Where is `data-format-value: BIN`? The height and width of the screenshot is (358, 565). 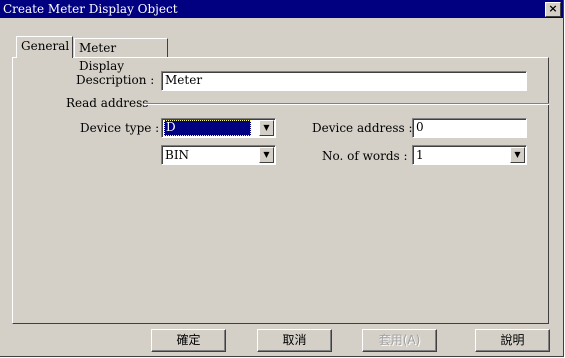
data-format-value: BIN is located at coordinates (177, 155).